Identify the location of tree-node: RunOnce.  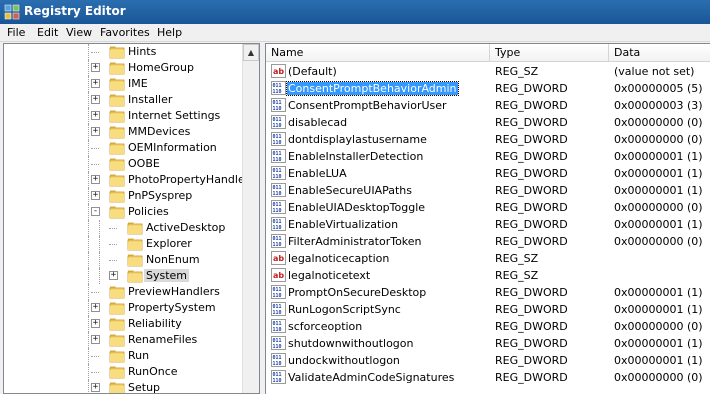
(124, 372).